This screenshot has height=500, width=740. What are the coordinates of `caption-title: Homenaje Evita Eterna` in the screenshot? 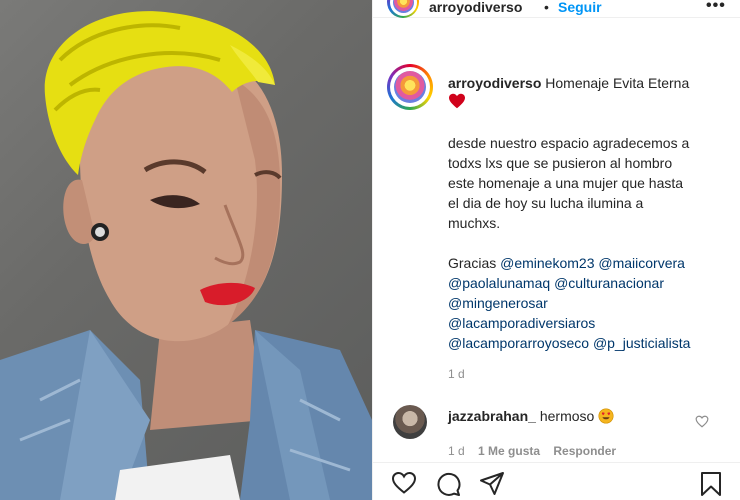 It's located at (617, 83).